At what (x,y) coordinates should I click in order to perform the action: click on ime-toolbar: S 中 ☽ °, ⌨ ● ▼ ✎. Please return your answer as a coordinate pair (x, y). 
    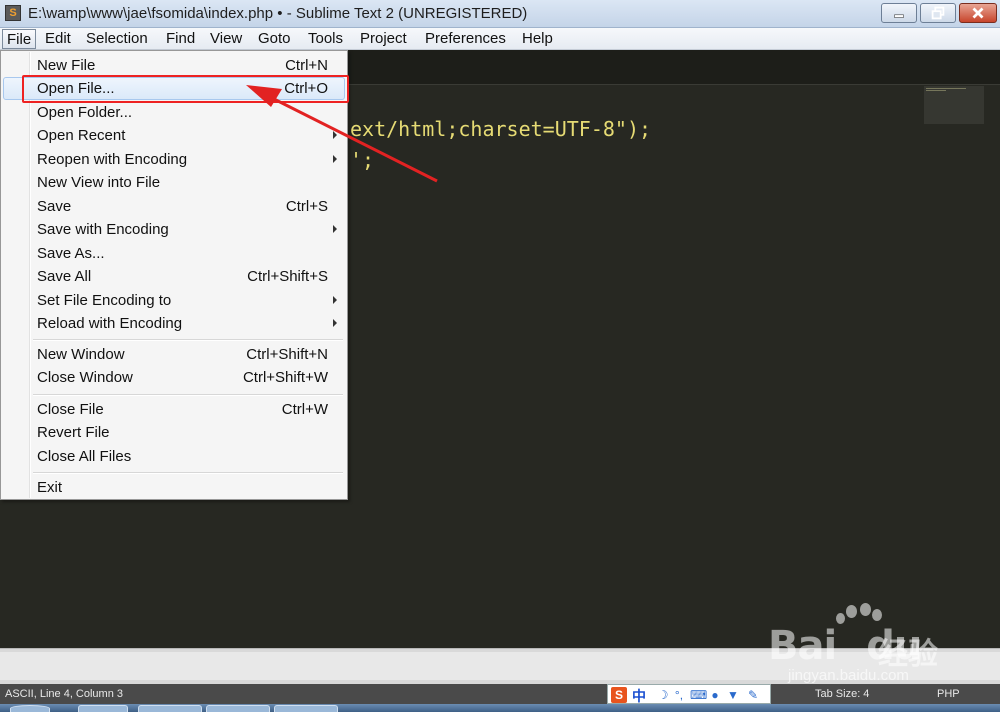
    Looking at the image, I should click on (689, 694).